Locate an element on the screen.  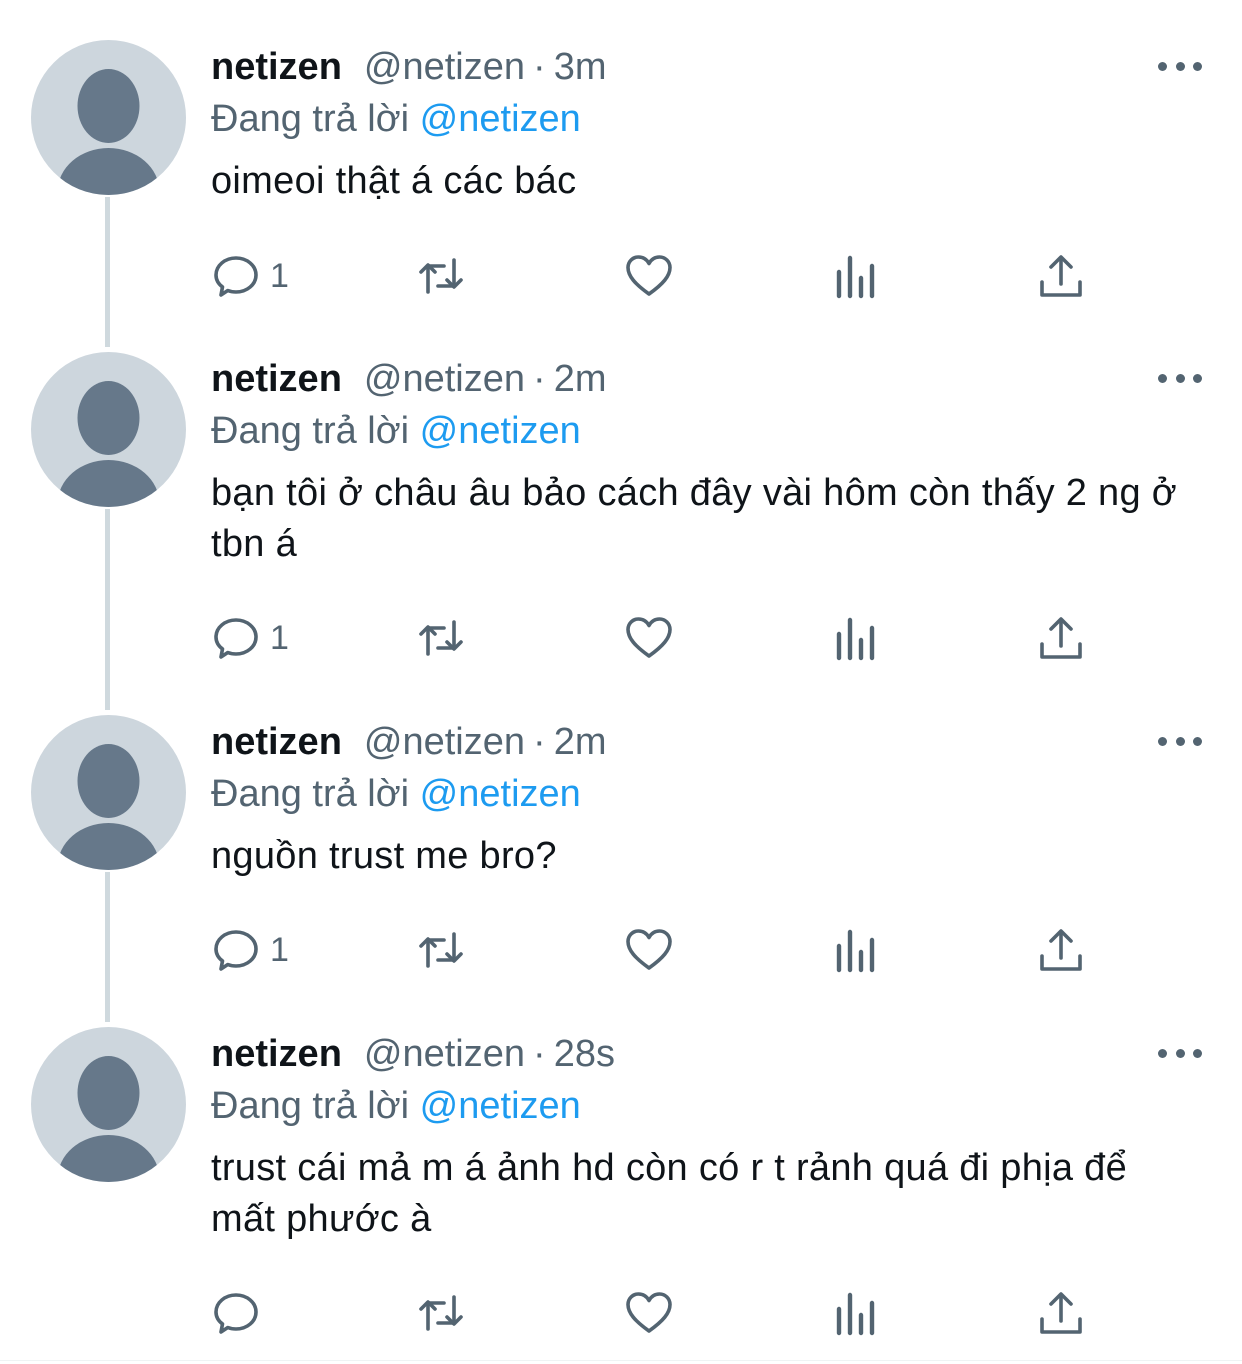
tweet-header: netizen @netizen · 3m is located at coordinates (408, 67).